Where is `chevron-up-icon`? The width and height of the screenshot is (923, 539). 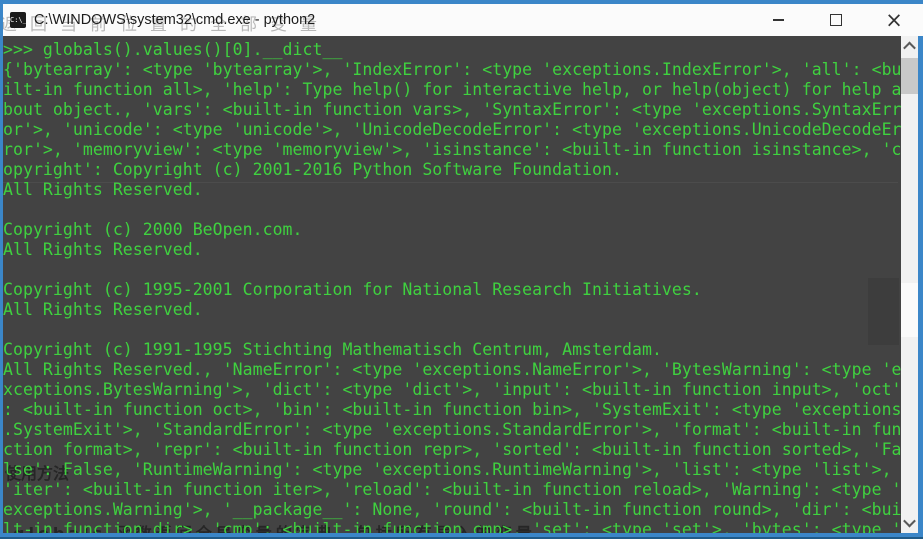 chevron-up-icon is located at coordinates (909, 48).